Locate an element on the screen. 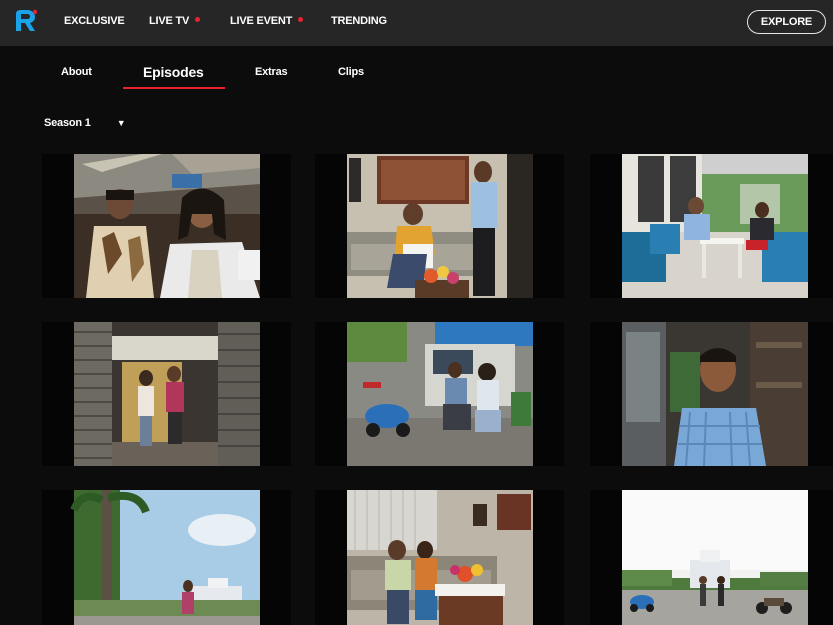 The image size is (833, 625). nav-trending-label: TRENDING is located at coordinates (359, 21).